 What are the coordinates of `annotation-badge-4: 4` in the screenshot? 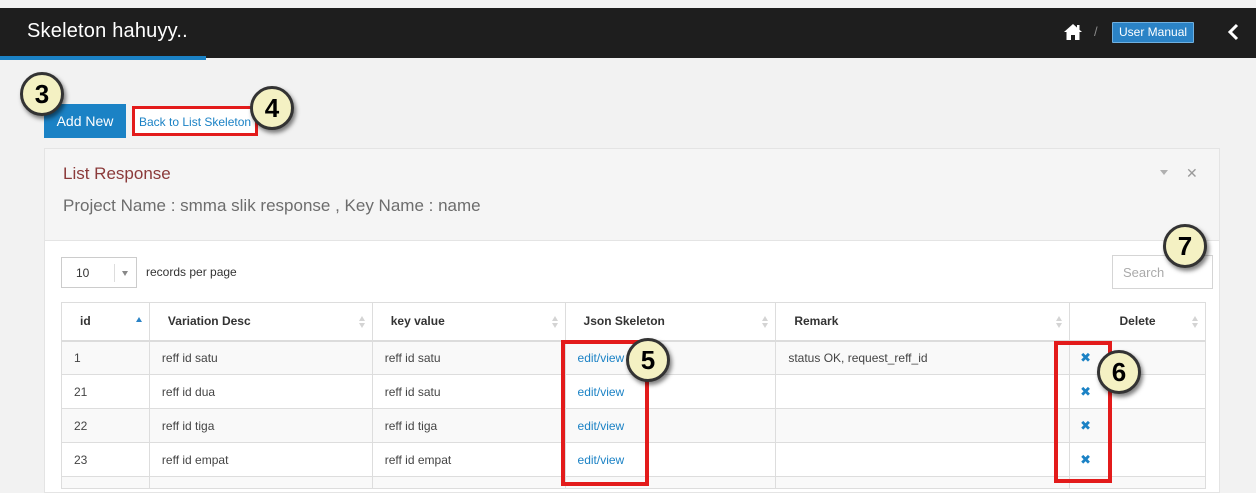 It's located at (272, 108).